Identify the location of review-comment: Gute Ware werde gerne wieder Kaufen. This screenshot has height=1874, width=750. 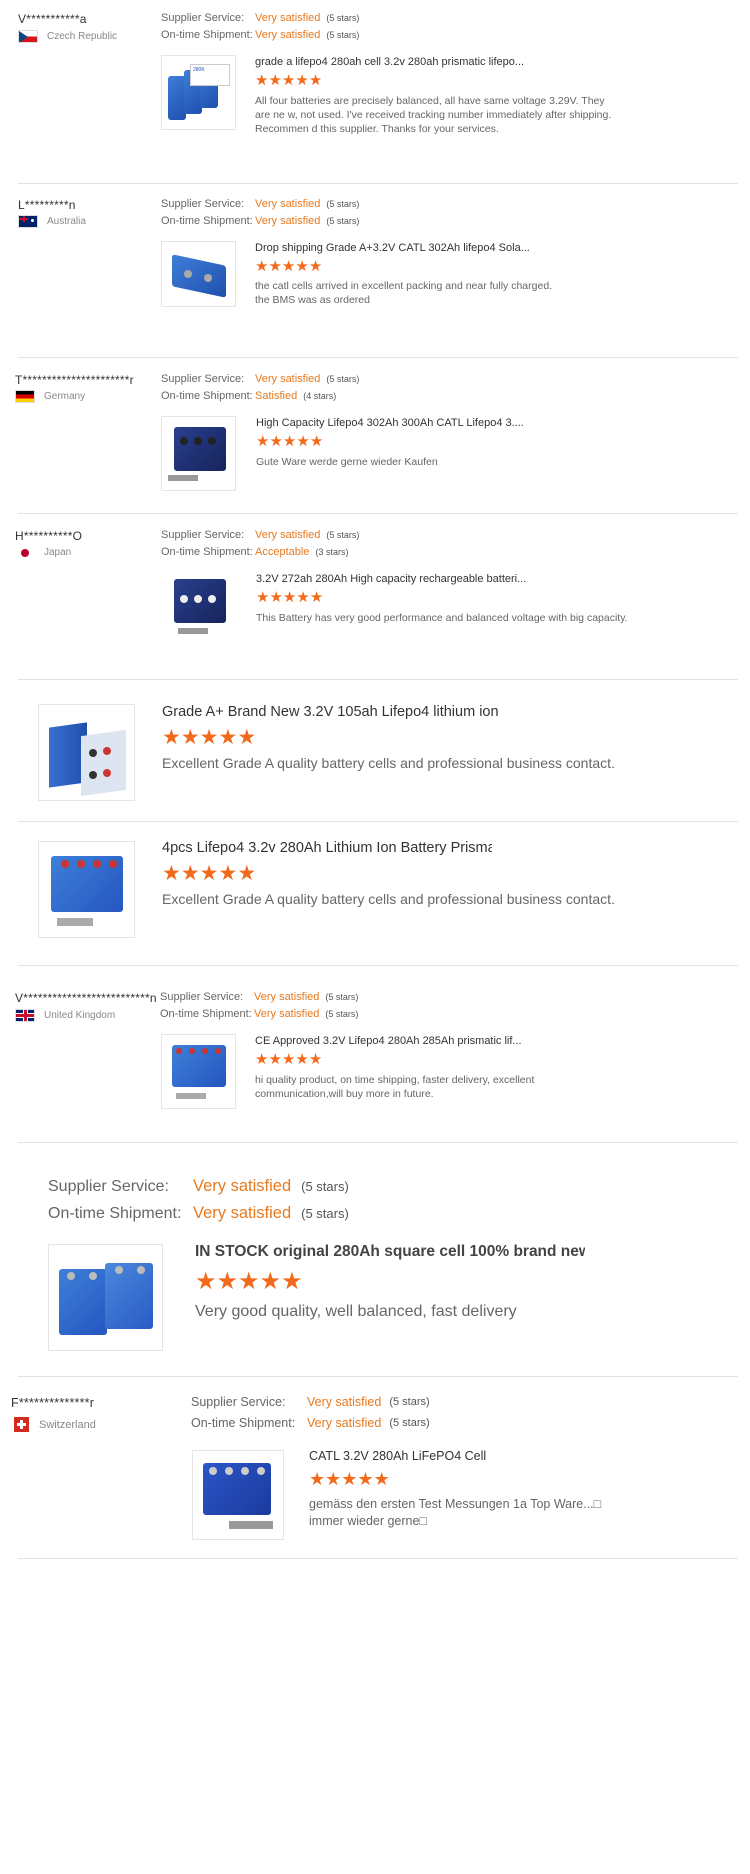
(347, 462).